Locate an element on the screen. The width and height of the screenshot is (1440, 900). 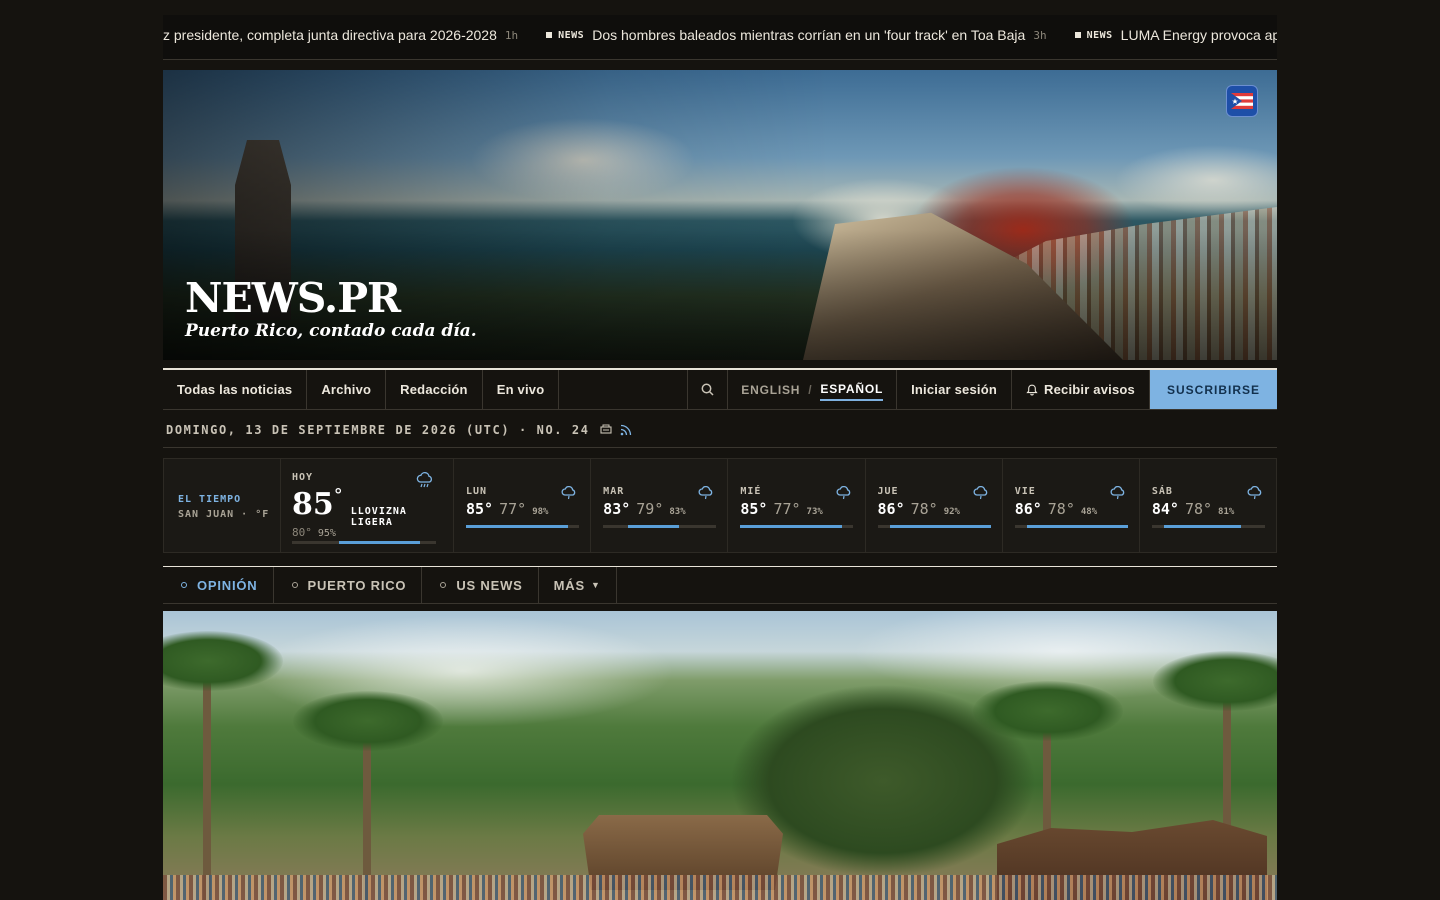
forecast-day: MIÉ 85° 77° 73% is located at coordinates (797, 505).